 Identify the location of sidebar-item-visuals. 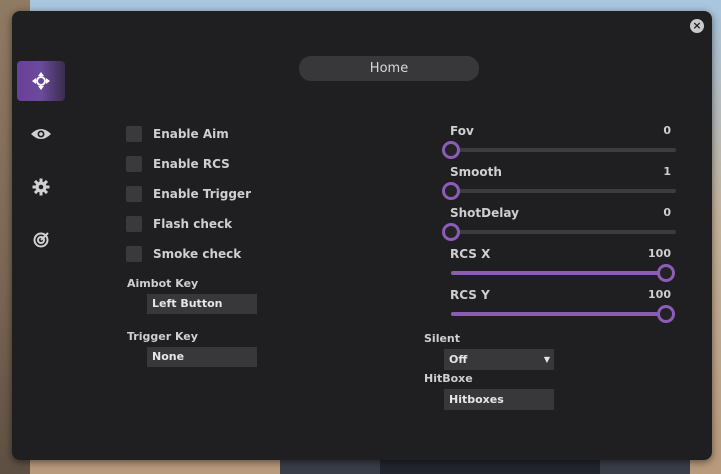
(41, 134).